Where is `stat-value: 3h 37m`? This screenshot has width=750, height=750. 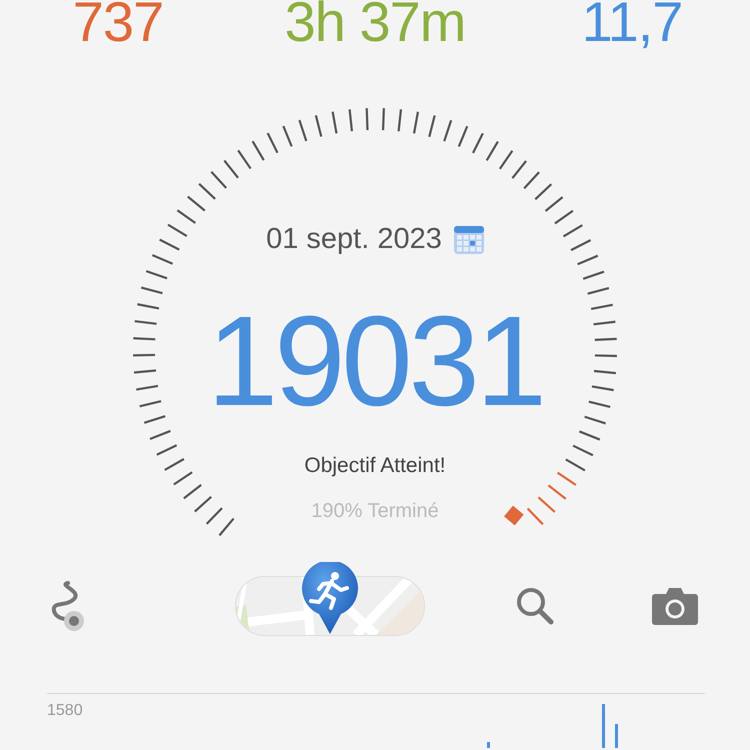
stat-value: 3h 37m is located at coordinates (375, 26).